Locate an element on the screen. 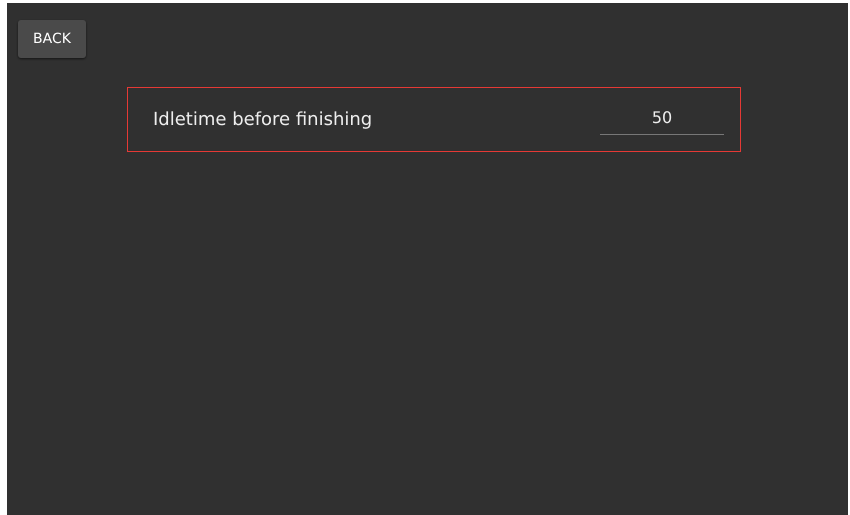 This screenshot has height=515, width=850. back-button: BACK is located at coordinates (52, 39).